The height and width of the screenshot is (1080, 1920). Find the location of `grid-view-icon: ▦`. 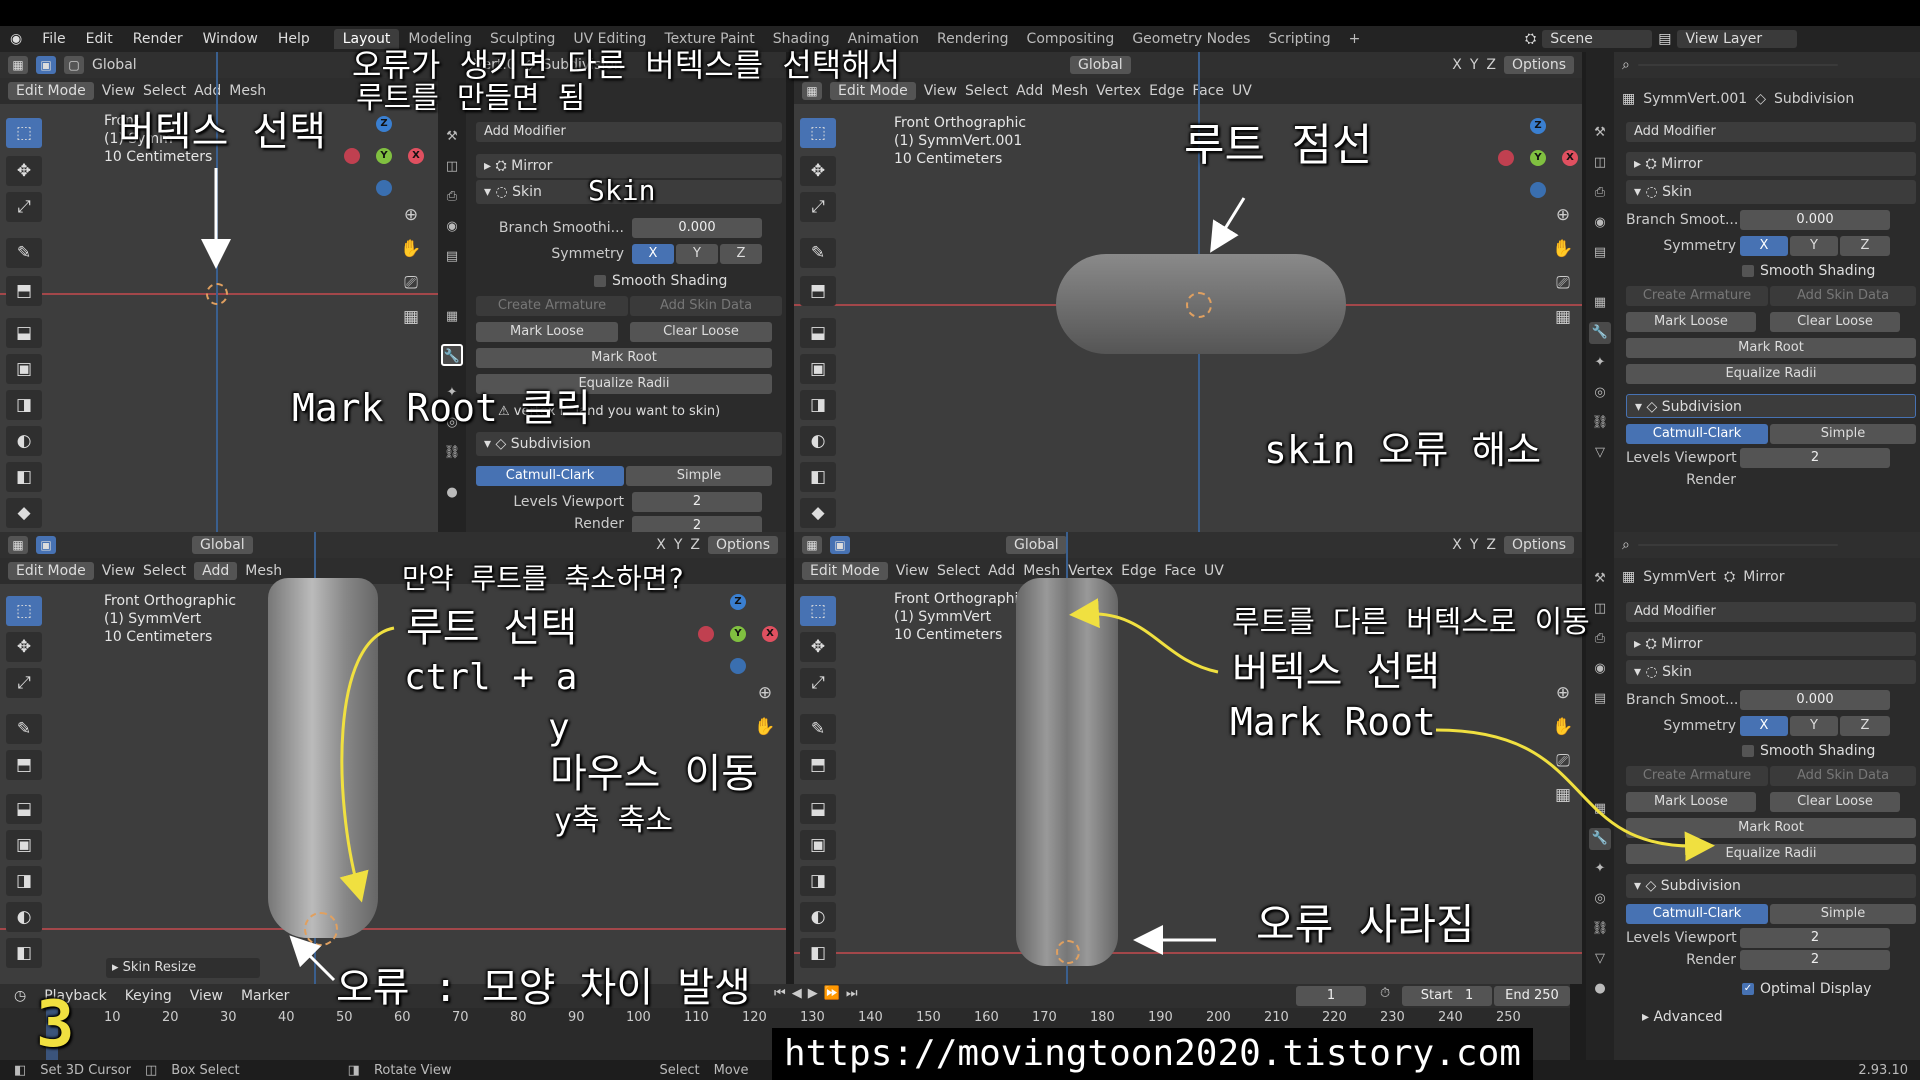

grid-view-icon: ▦ is located at coordinates (1563, 317).